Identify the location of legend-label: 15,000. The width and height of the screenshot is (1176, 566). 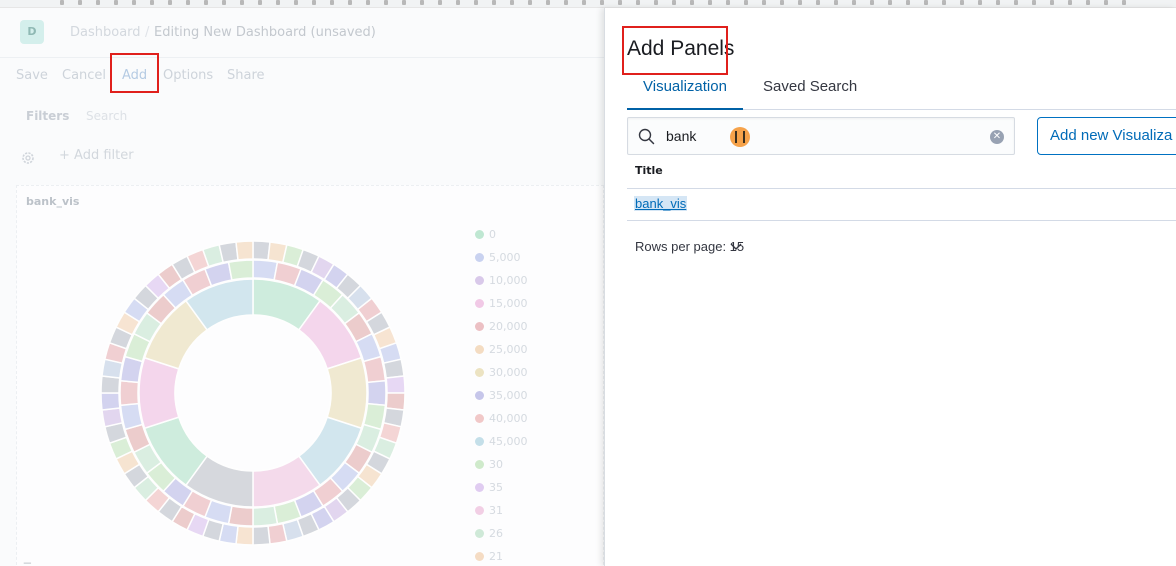
(508, 303).